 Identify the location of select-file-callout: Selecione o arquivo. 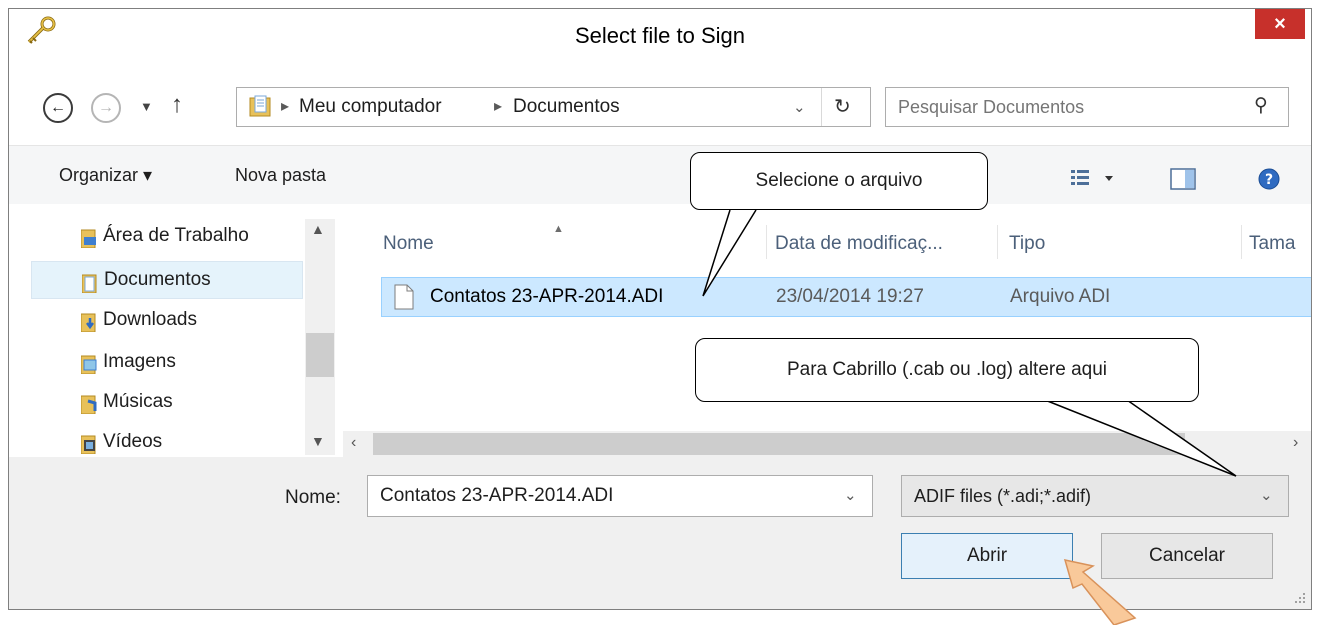
(839, 181).